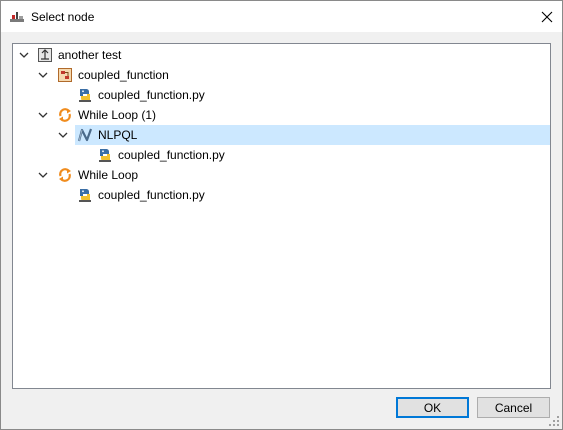 This screenshot has width=563, height=430. I want to click on tree-item-label: While Loop (1), so click(117, 115).